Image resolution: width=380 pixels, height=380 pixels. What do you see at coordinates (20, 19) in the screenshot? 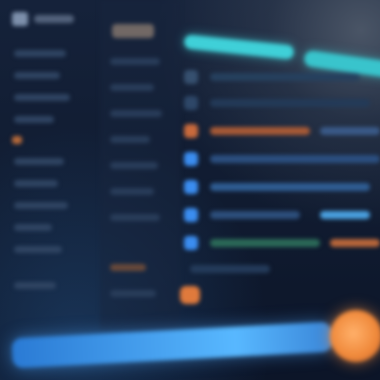
I see `app-logo-icon` at bounding box center [20, 19].